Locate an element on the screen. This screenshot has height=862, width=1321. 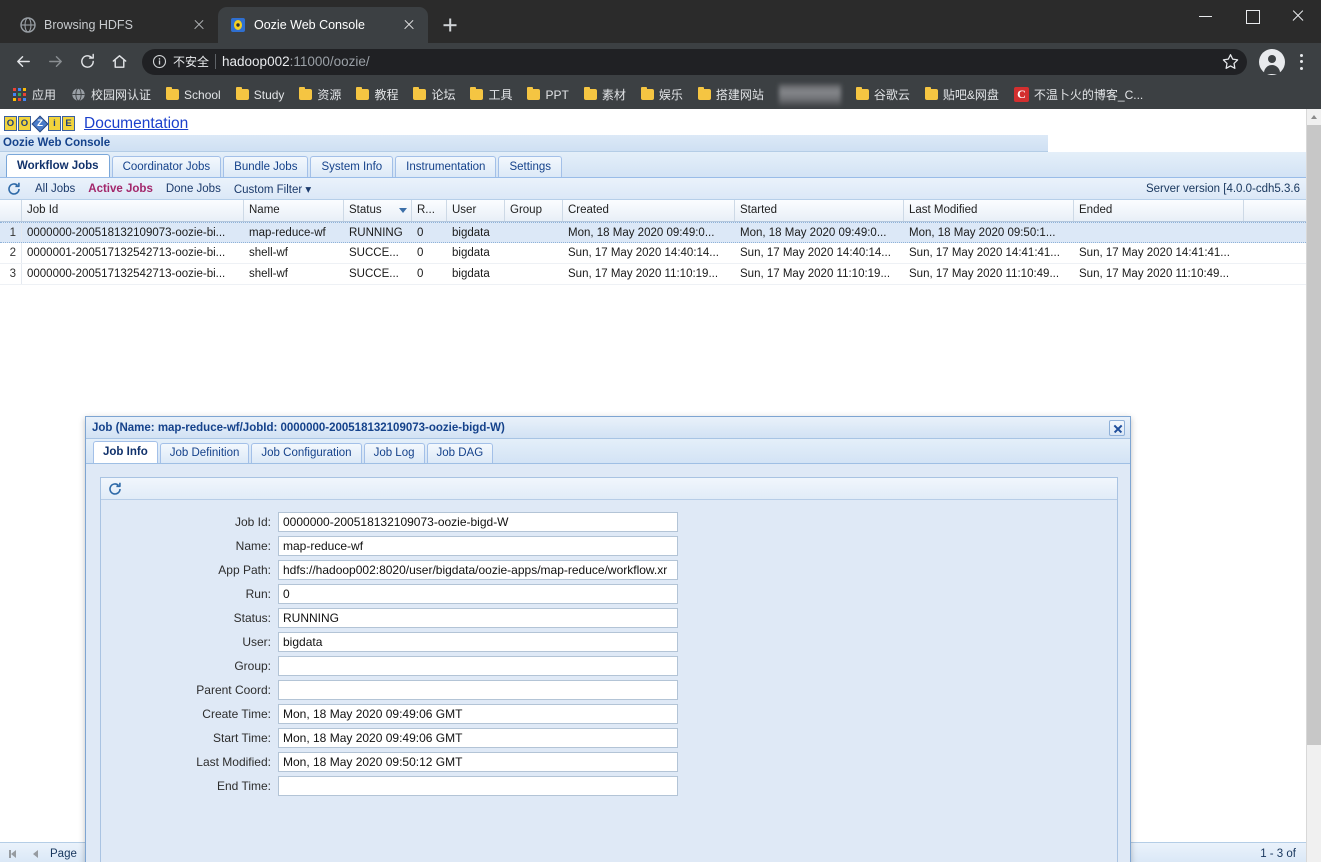
bookmark-forums: 论坛 is located at coordinates (434, 94).